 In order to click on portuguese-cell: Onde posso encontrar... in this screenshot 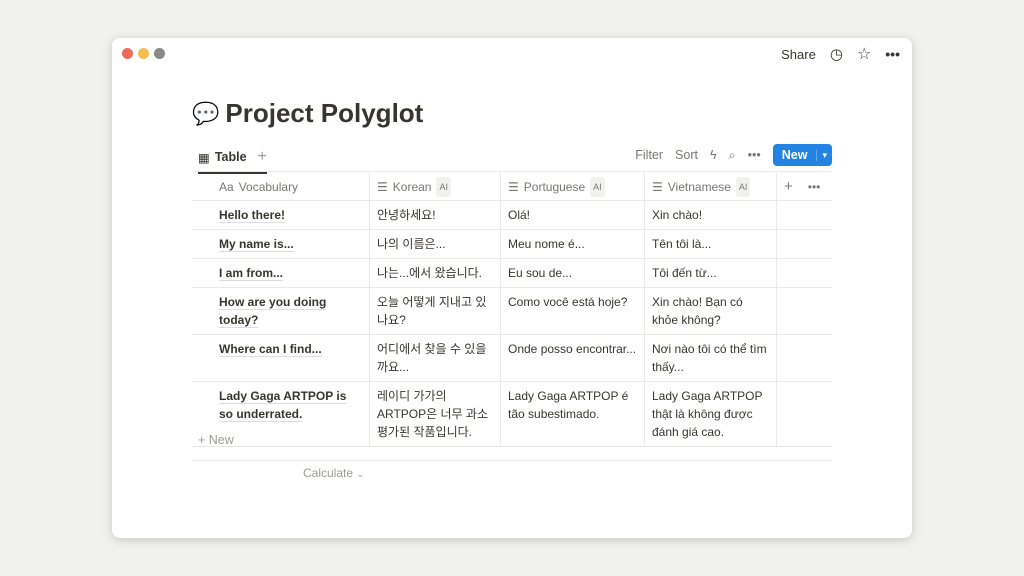, I will do `click(573, 358)`.